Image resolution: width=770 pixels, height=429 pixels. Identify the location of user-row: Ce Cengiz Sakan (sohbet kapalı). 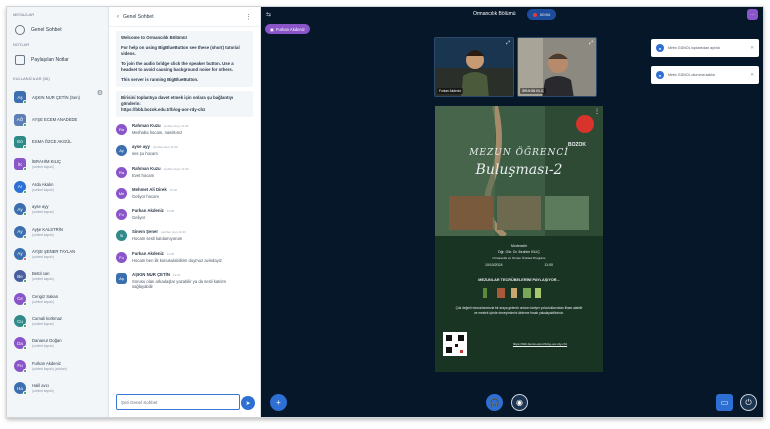
(57, 299).